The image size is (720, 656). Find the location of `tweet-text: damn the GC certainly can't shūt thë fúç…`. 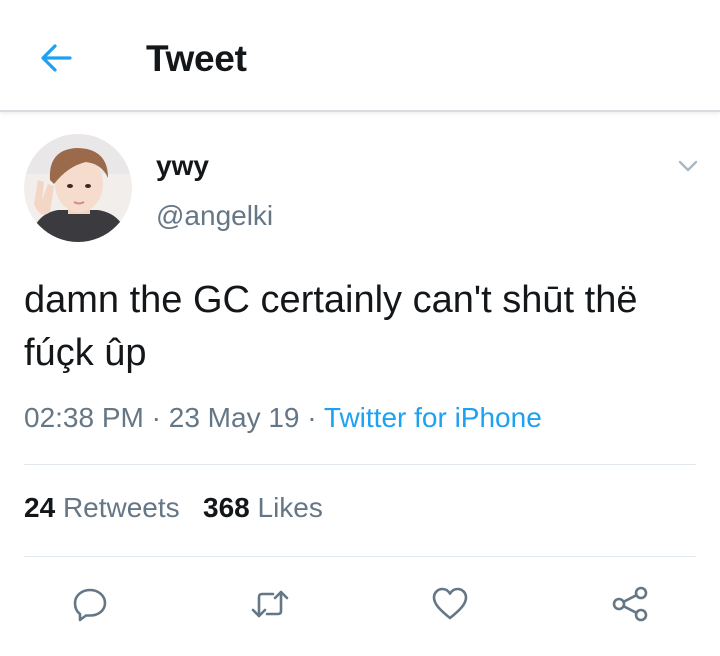

tweet-text: damn the GC certainly can't shūt thë fúç… is located at coordinates (331, 326).